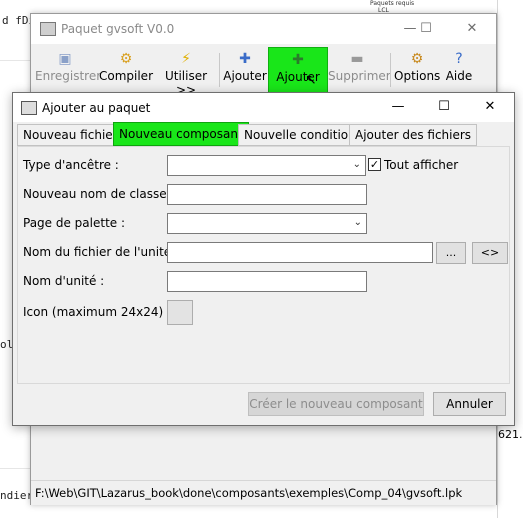  Describe the element at coordinates (125, 76) in the screenshot. I see `compile-button-label: Compiler` at that location.